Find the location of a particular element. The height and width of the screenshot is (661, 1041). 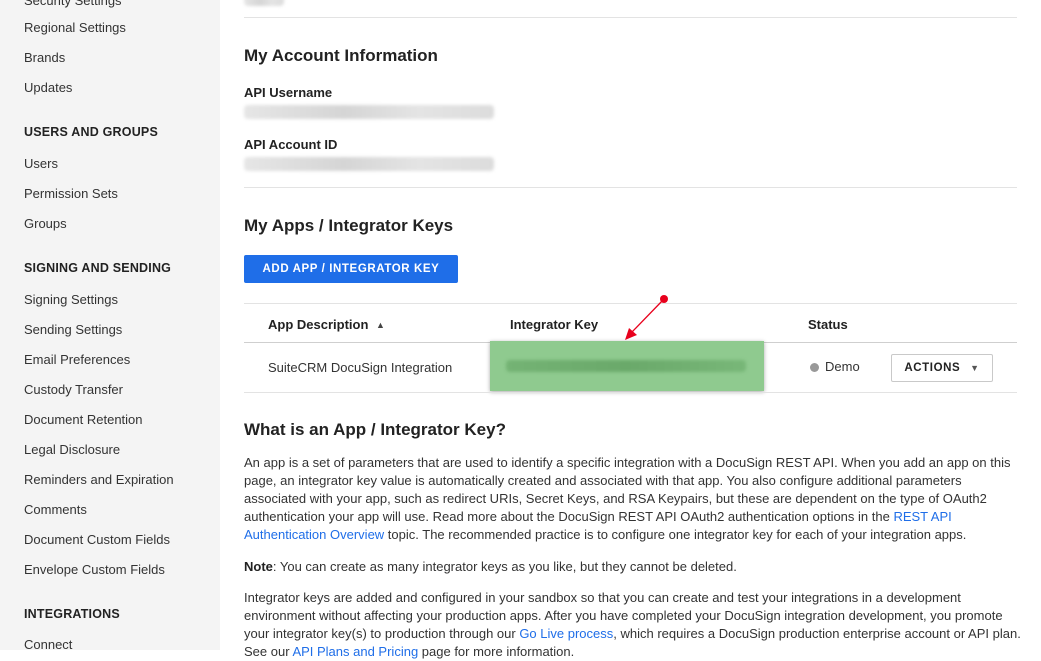

actions-dropdown-button: ACTIONS ▼ is located at coordinates (942, 368).